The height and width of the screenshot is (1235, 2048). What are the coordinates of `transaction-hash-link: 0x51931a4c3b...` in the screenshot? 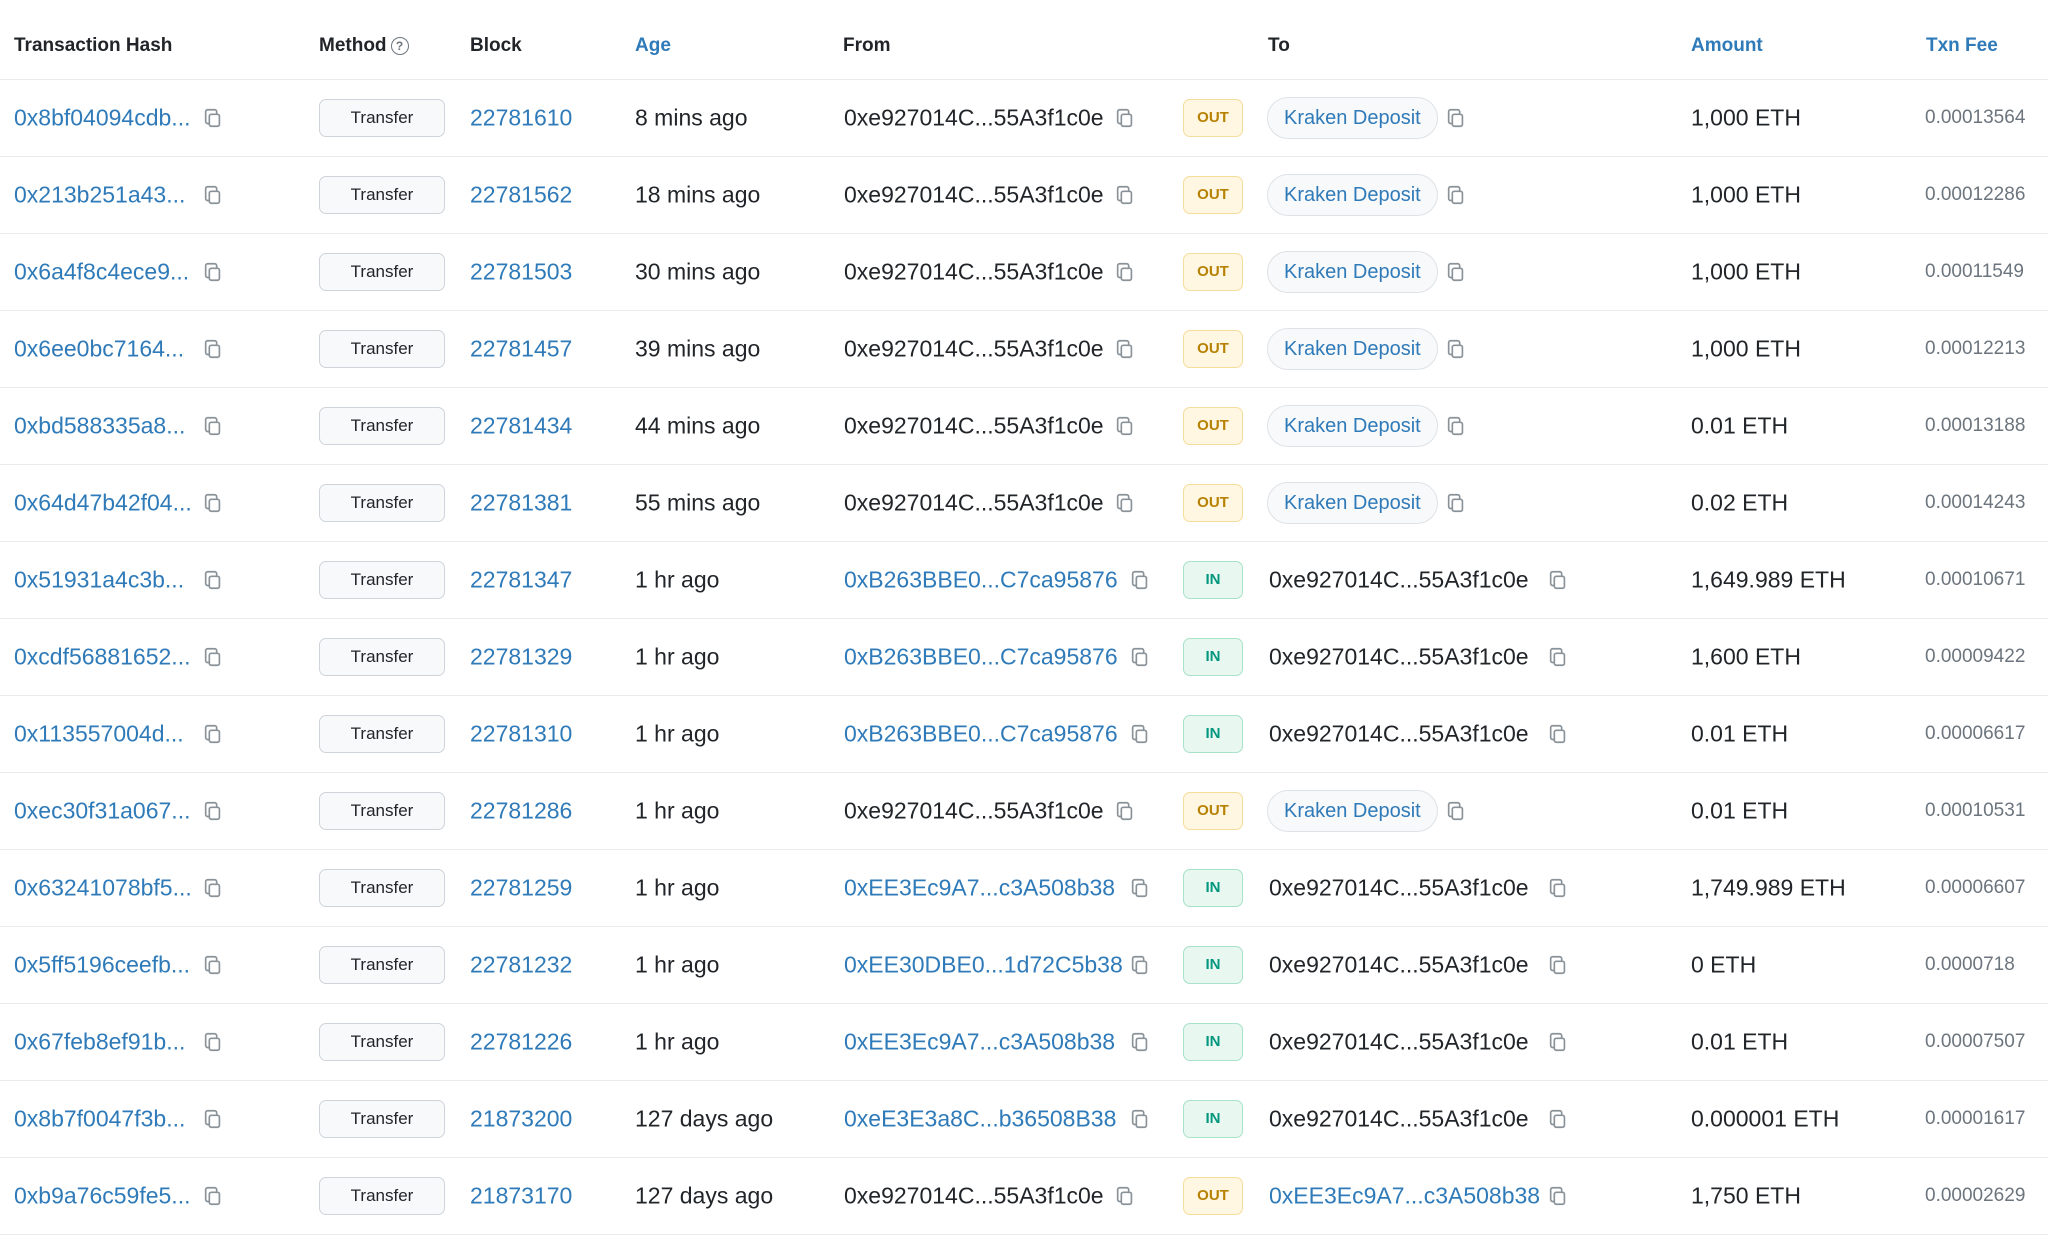 It's located at (99, 580).